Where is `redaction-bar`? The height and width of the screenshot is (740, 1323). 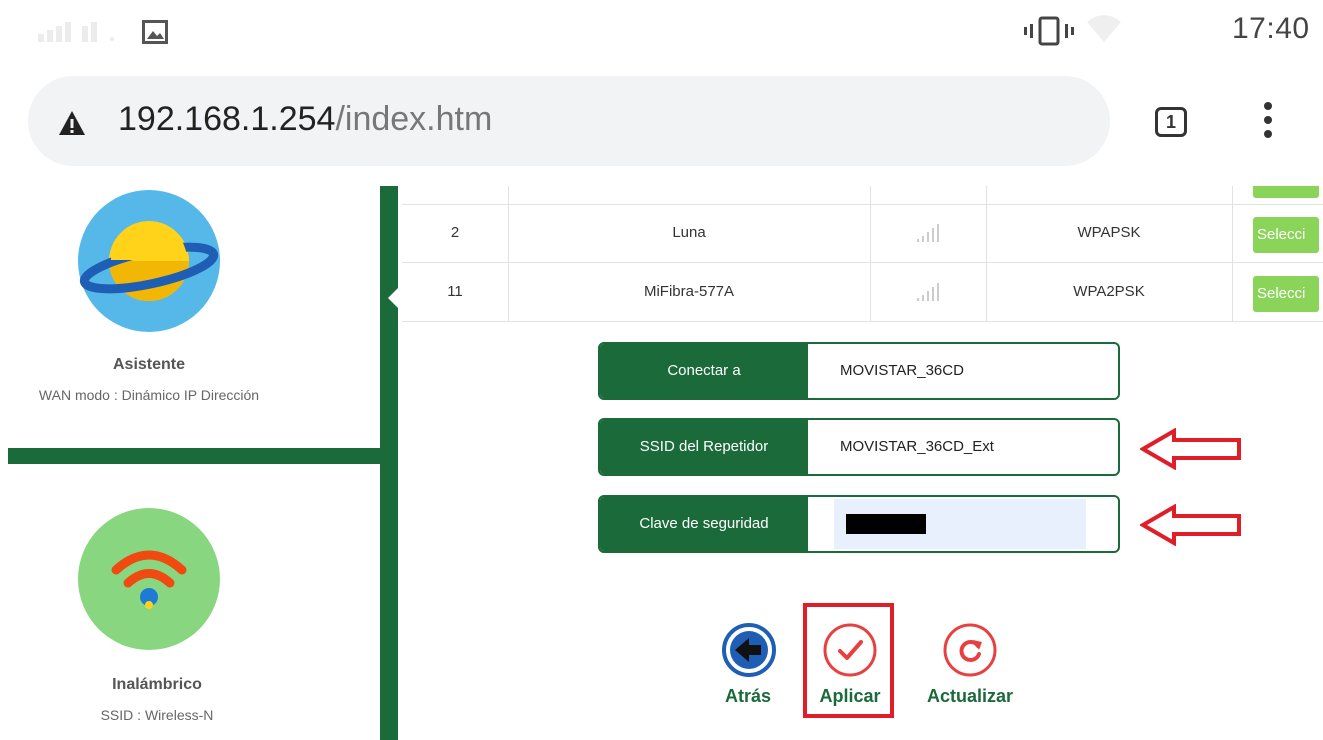 redaction-bar is located at coordinates (886, 524).